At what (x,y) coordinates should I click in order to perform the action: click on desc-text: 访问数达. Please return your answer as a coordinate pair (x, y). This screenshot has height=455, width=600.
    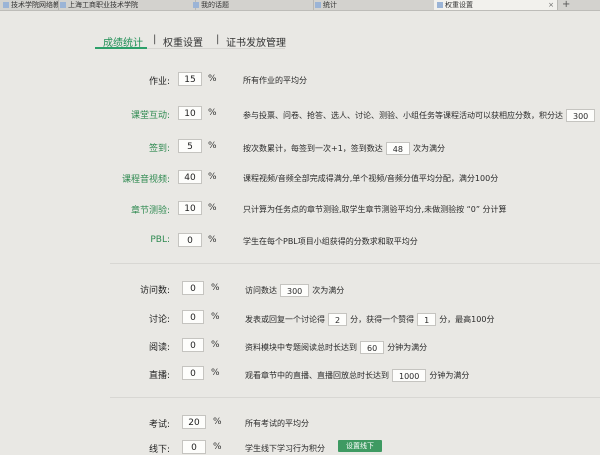
    Looking at the image, I should click on (261, 290).